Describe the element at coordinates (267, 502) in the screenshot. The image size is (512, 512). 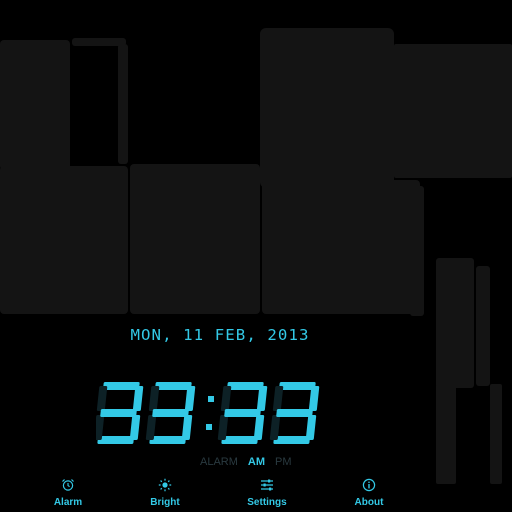
I see `settings-label: Settings` at that location.